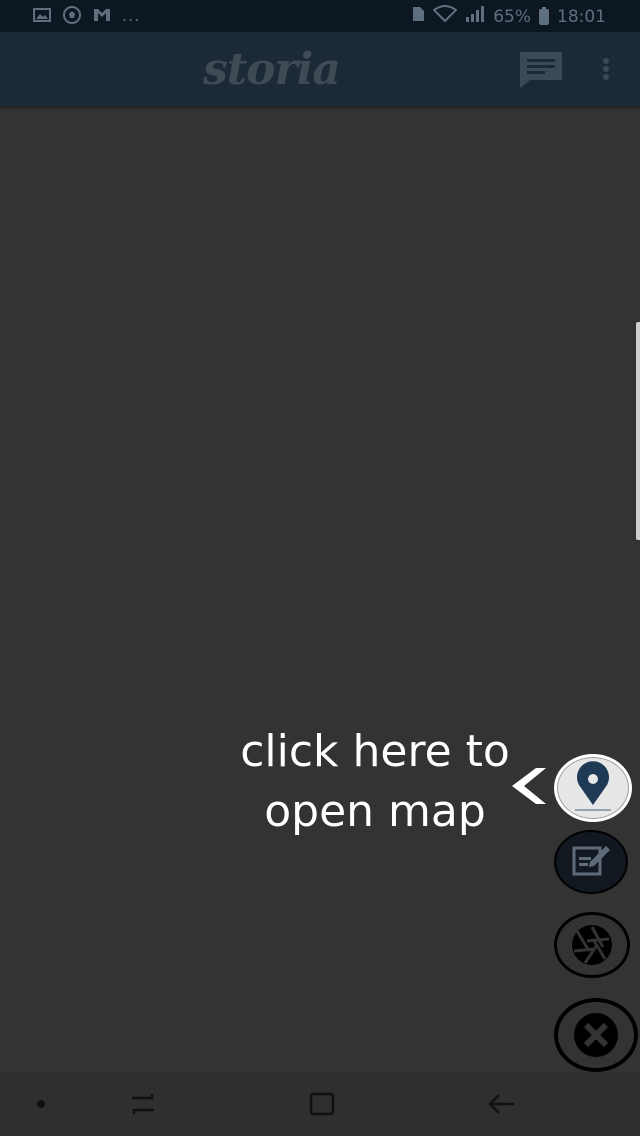  I want to click on camera-shutter-icon, so click(592, 945).